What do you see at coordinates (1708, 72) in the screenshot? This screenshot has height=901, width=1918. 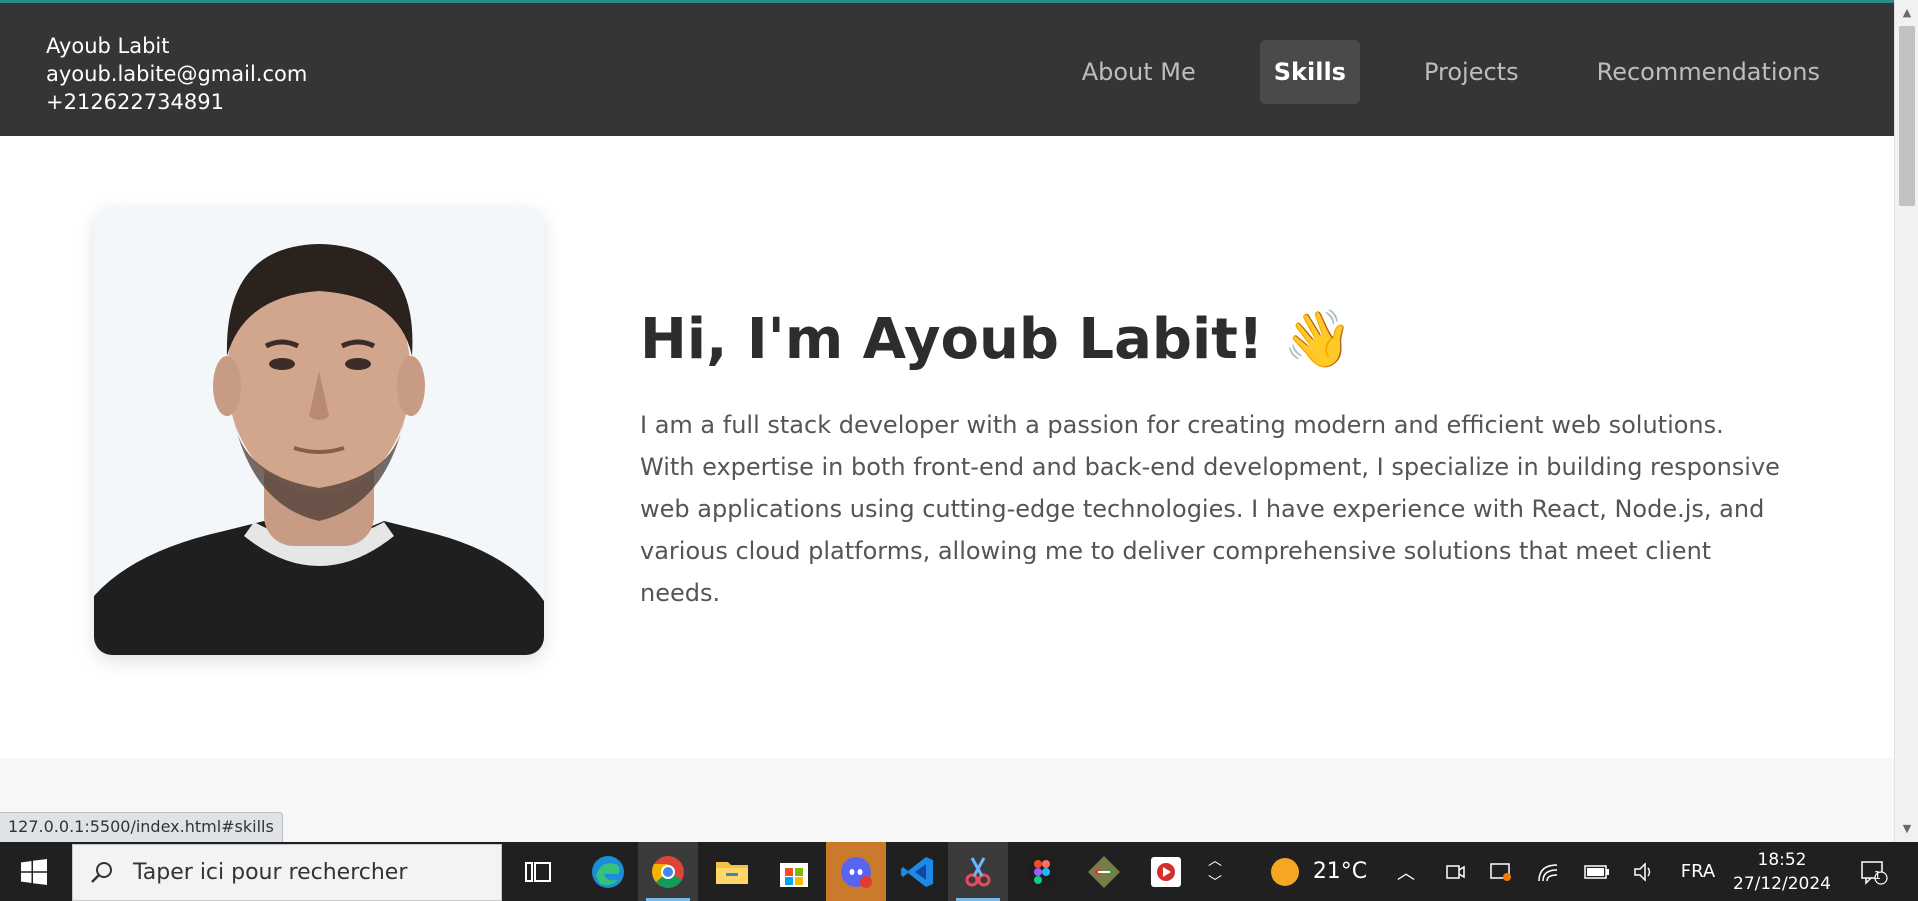 I see `nav-recommendations: Recommendations` at bounding box center [1708, 72].